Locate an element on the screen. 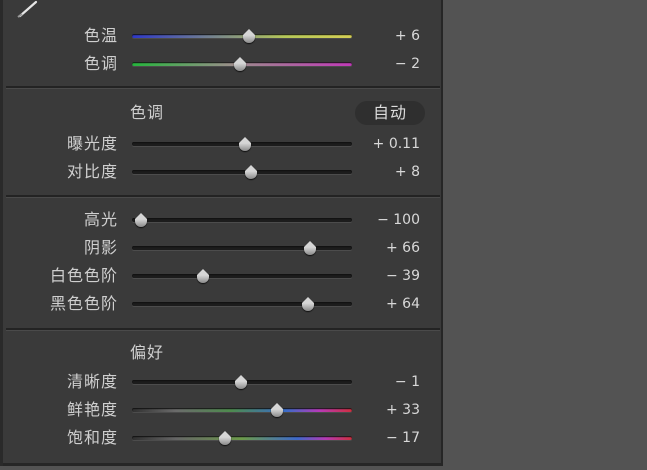 This screenshot has width=647, height=470. slider-value-blacks: + 64 is located at coordinates (383, 304).